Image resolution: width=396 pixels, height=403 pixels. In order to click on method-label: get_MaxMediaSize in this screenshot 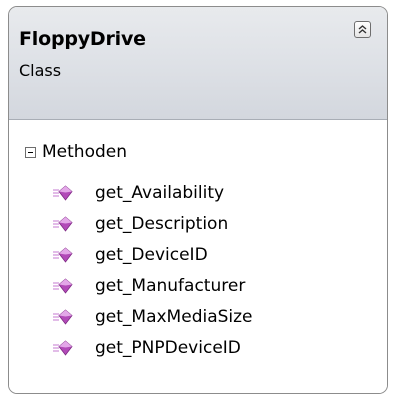, I will do `click(174, 316)`.